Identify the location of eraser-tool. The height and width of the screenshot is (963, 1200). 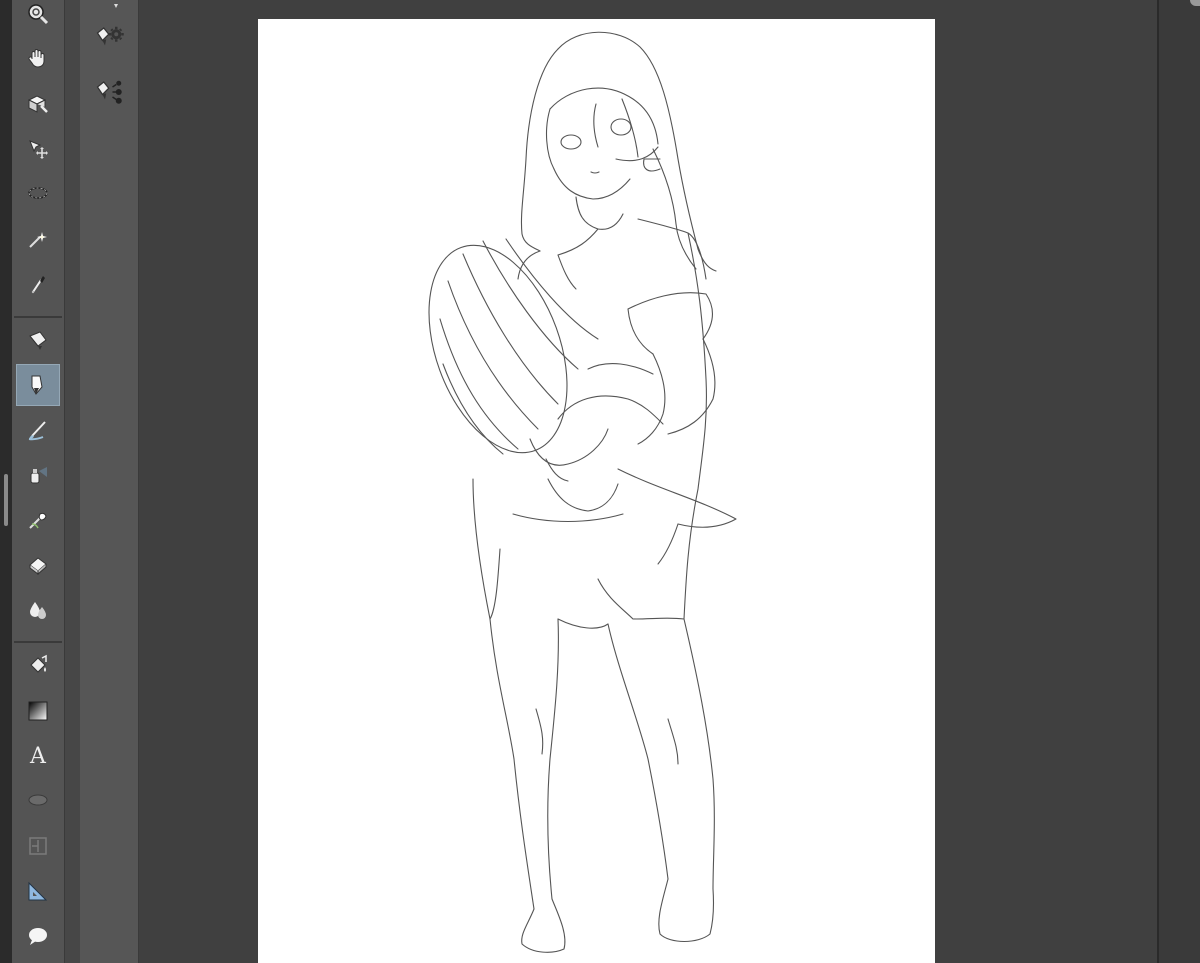
(38, 565).